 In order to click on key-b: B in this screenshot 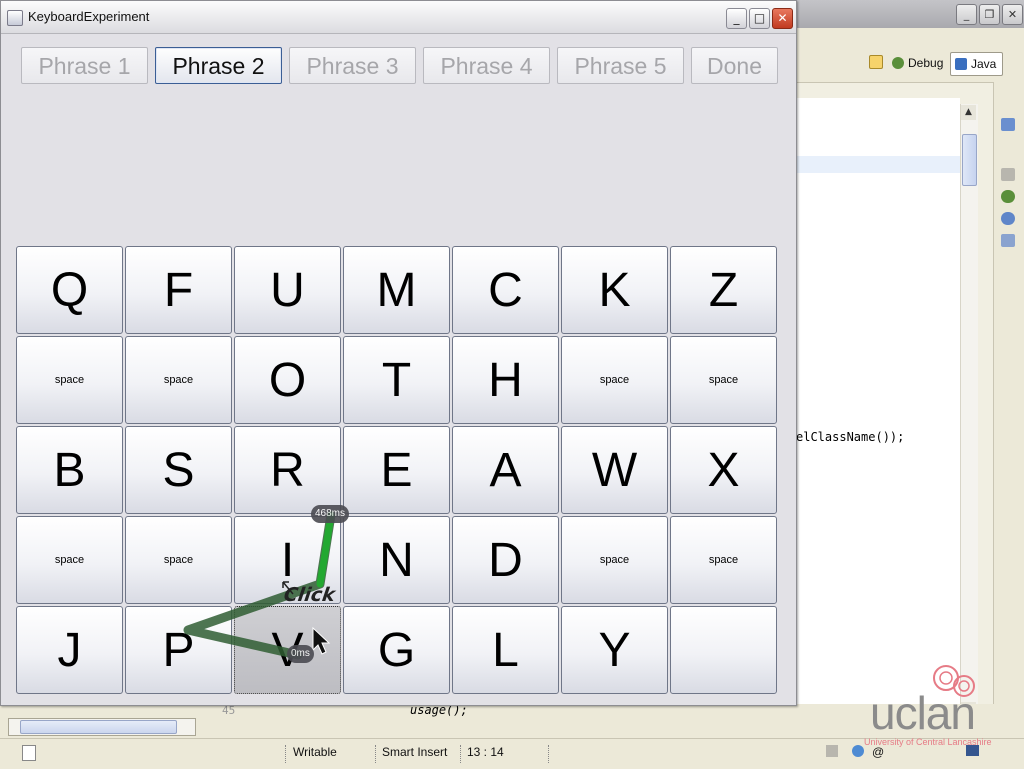, I will do `click(69, 470)`.